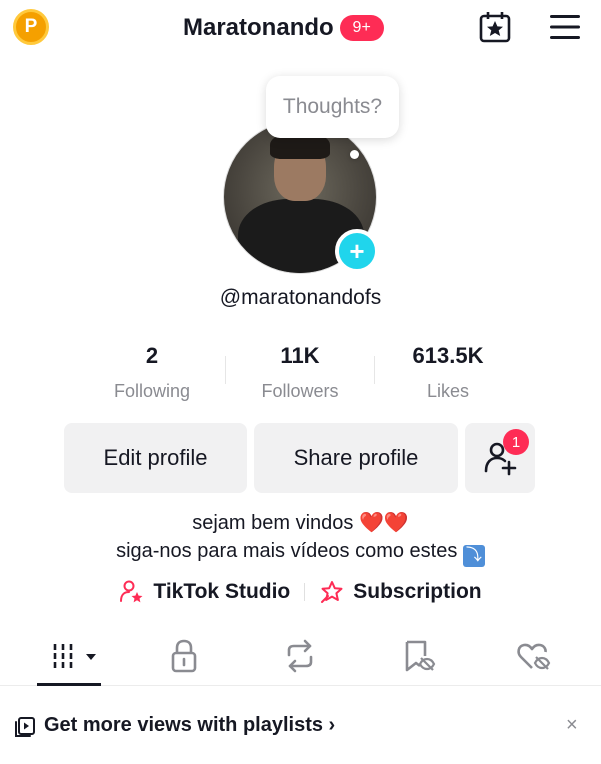 This screenshot has height=764, width=601. I want to click on tab-reposts, so click(300, 656).